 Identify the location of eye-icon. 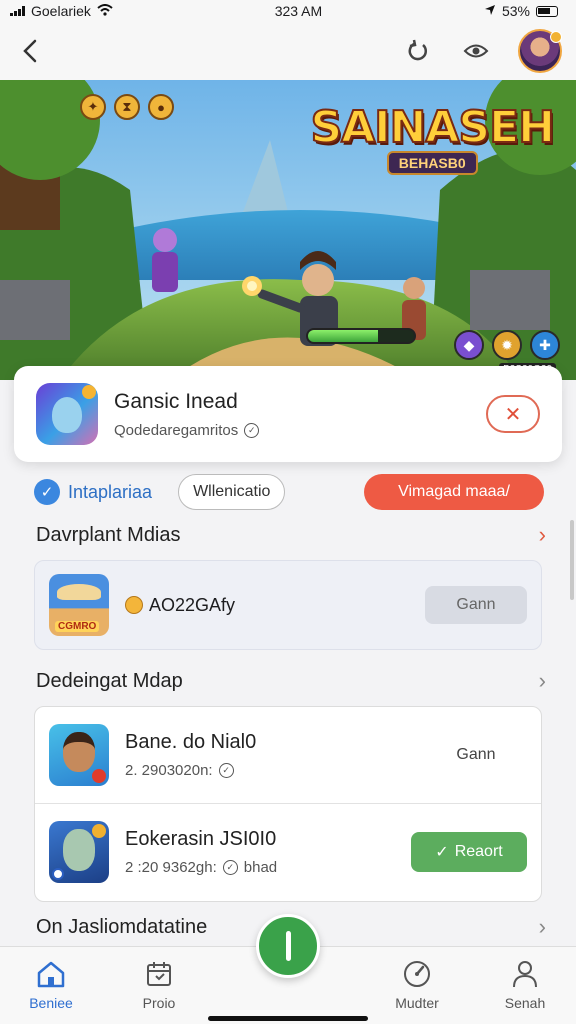
(476, 51).